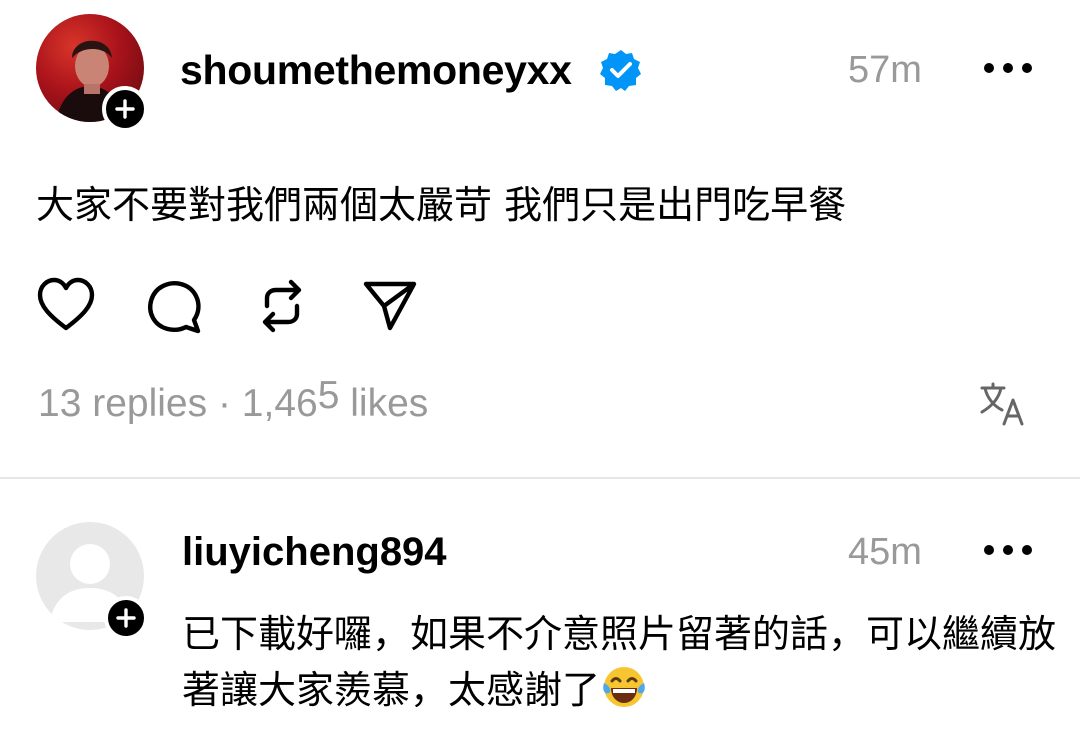  I want to click on likes-count: 1,46, so click(280, 403).